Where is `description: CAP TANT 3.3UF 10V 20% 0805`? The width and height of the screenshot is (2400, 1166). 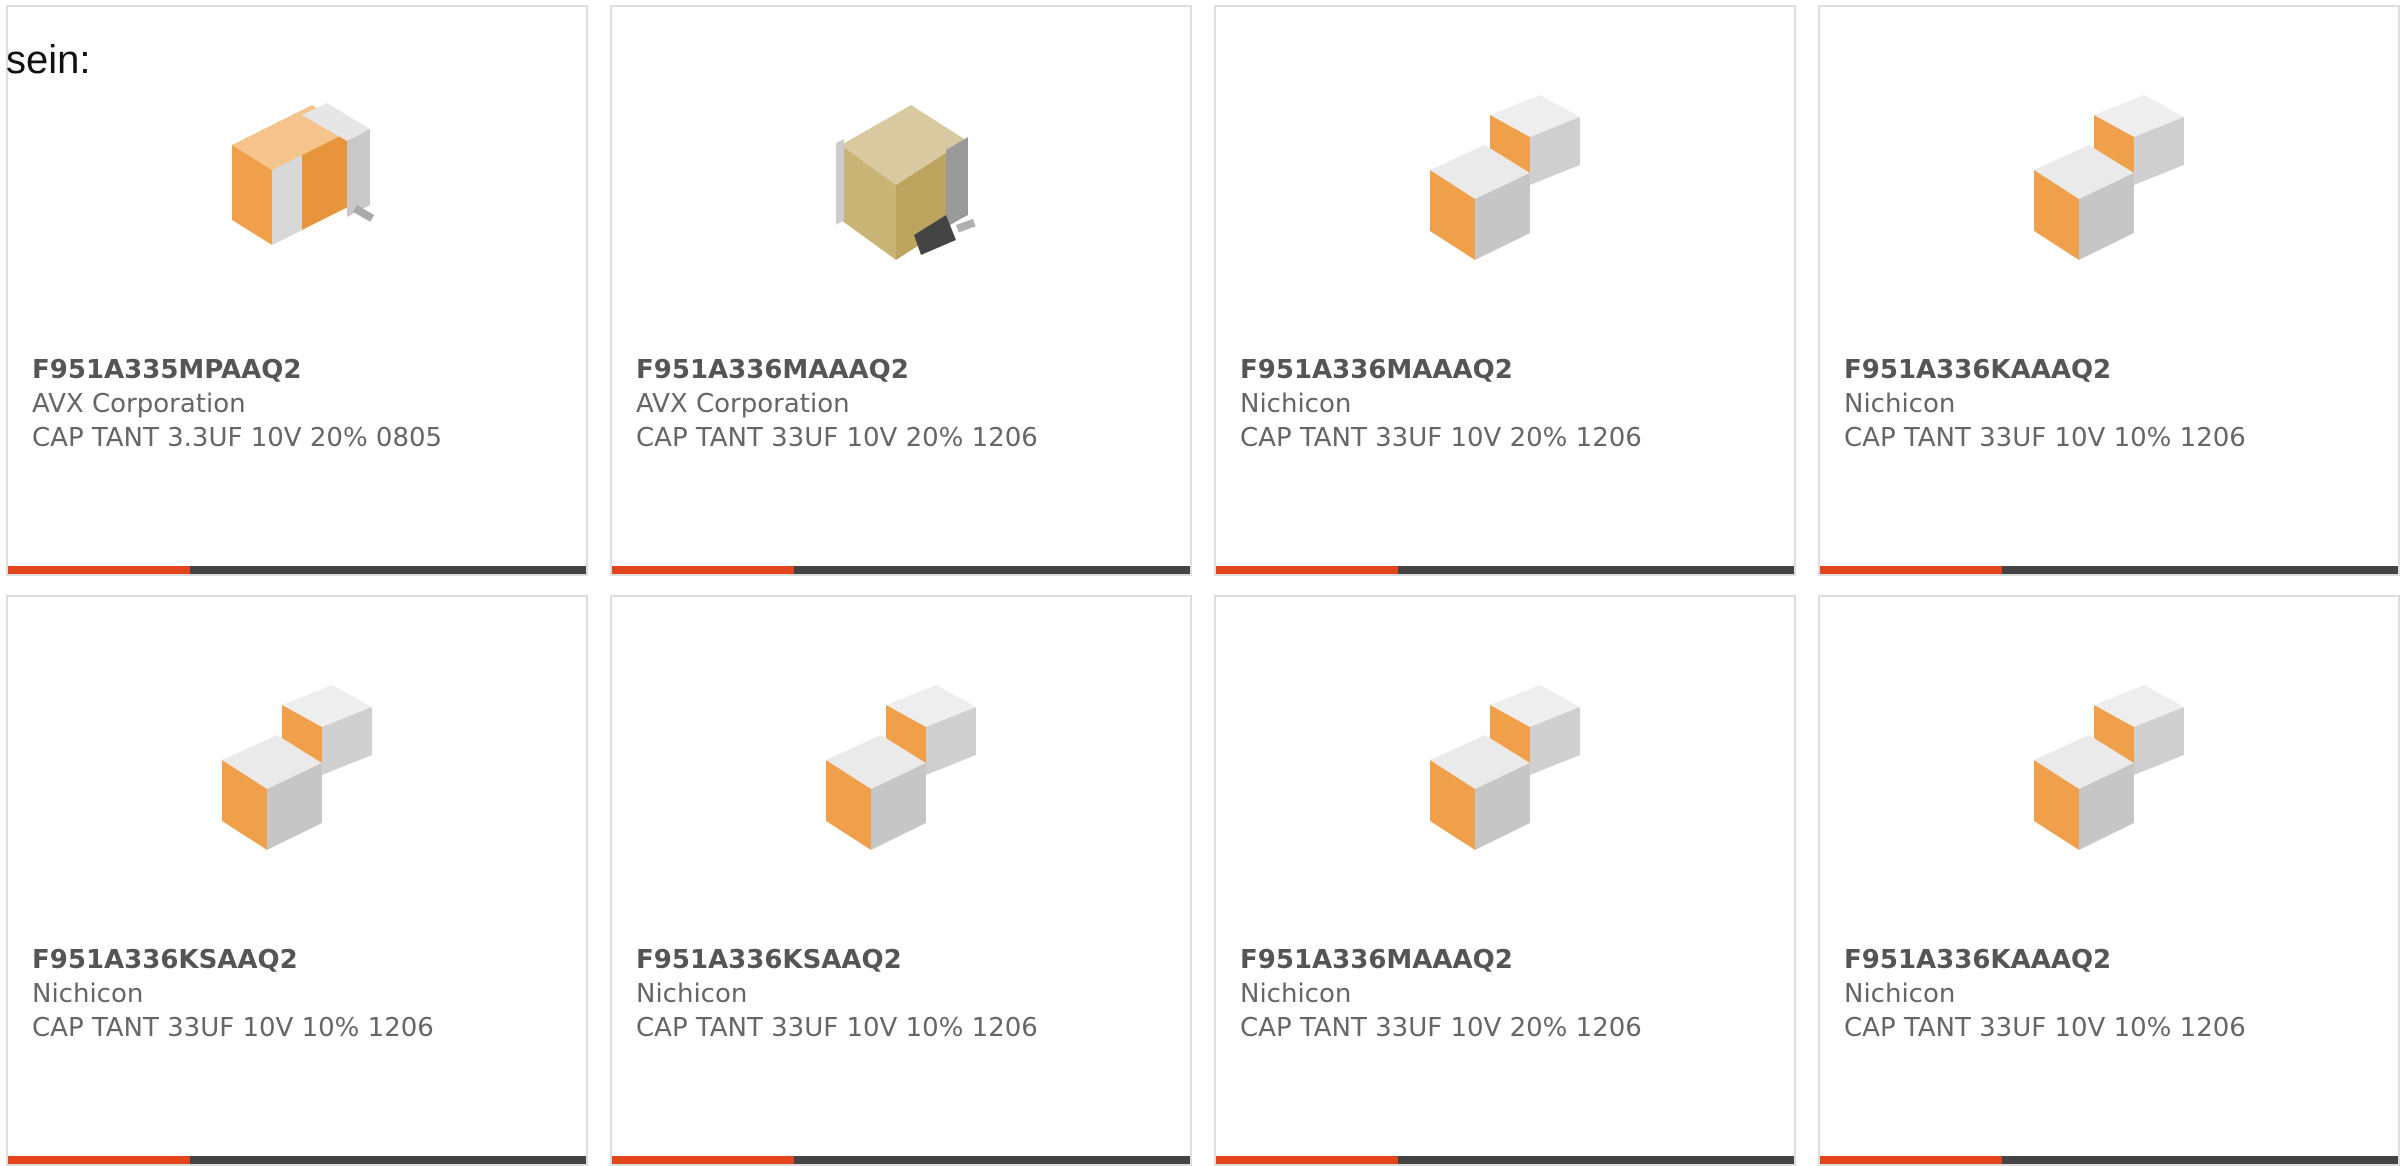
description: CAP TANT 3.3UF 10V 20% 0805 is located at coordinates (237, 438).